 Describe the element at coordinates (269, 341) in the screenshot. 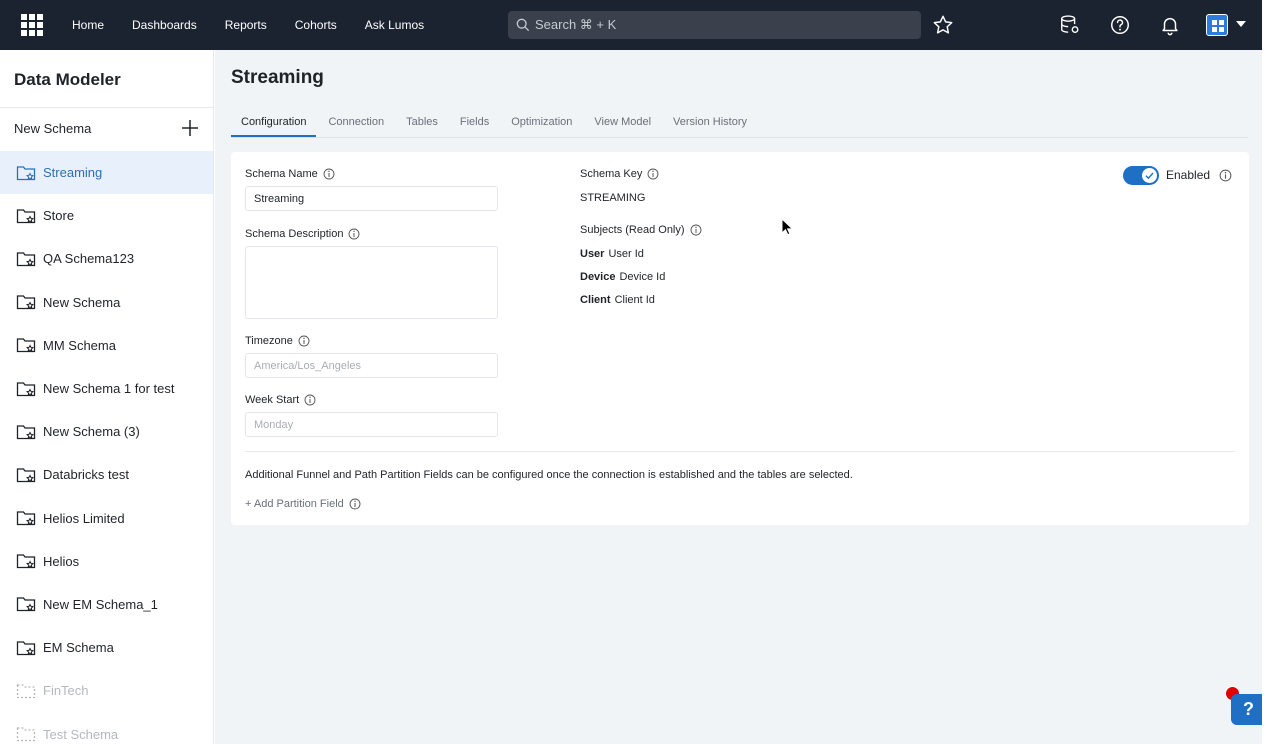

I see `timezone-label-text: Timezone` at that location.